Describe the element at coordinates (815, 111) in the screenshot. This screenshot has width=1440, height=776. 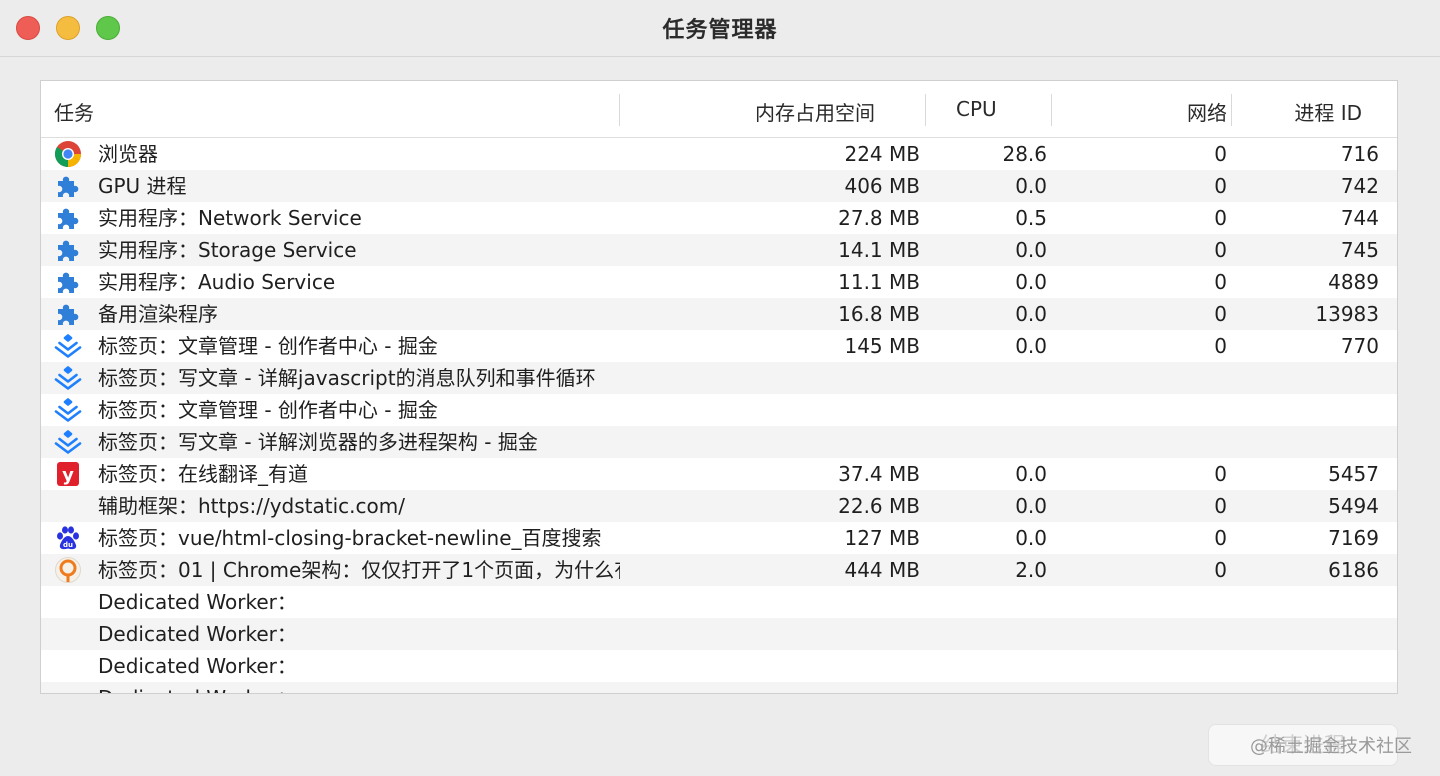
I see `column-header-memory: 内存占用空间` at that location.